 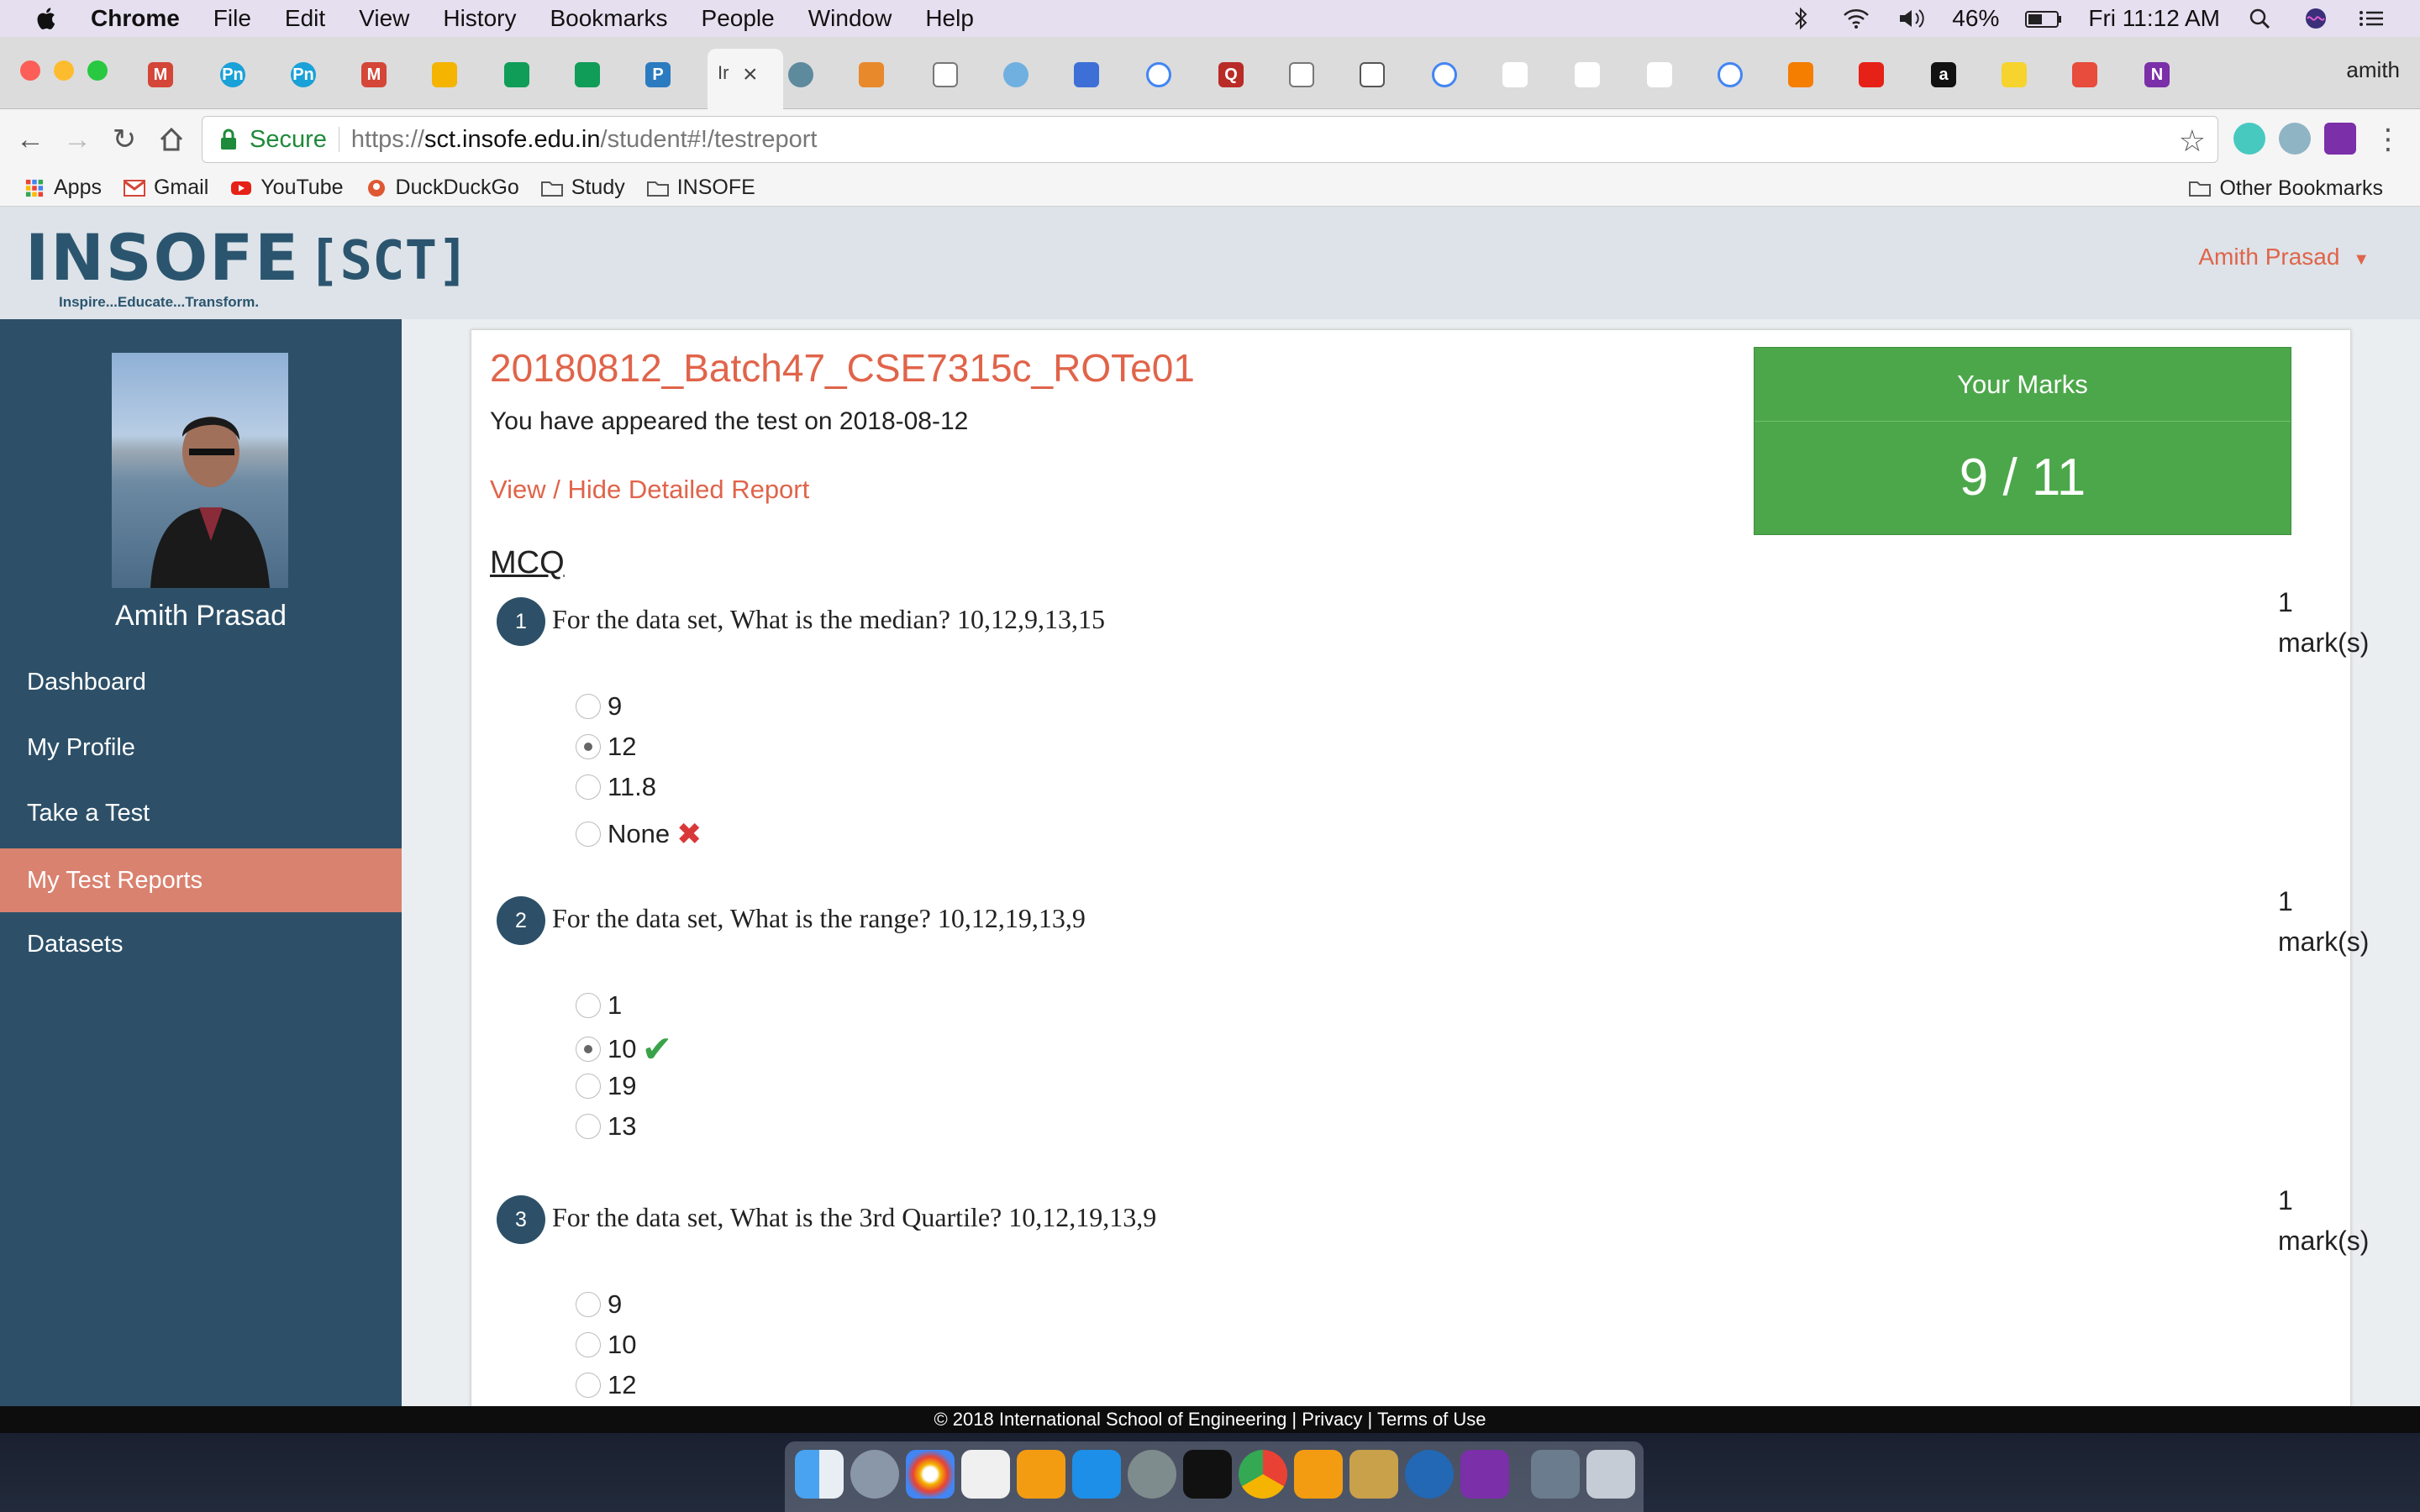 I want to click on onenote-icon, so click(x=1484, y=1474).